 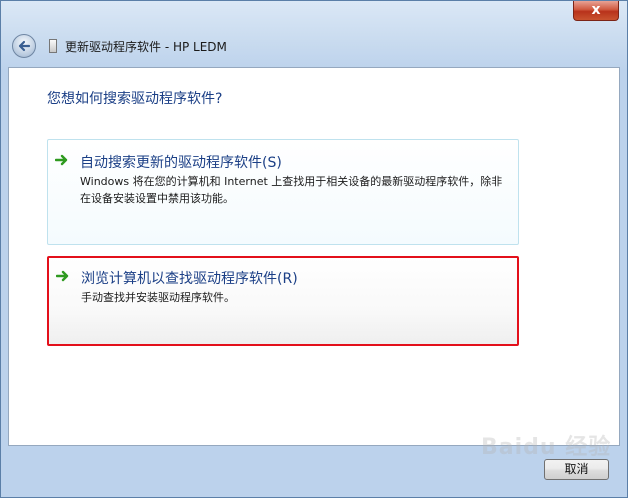 What do you see at coordinates (546, 447) in the screenshot?
I see `watermark-logo: Baidu 经验` at bounding box center [546, 447].